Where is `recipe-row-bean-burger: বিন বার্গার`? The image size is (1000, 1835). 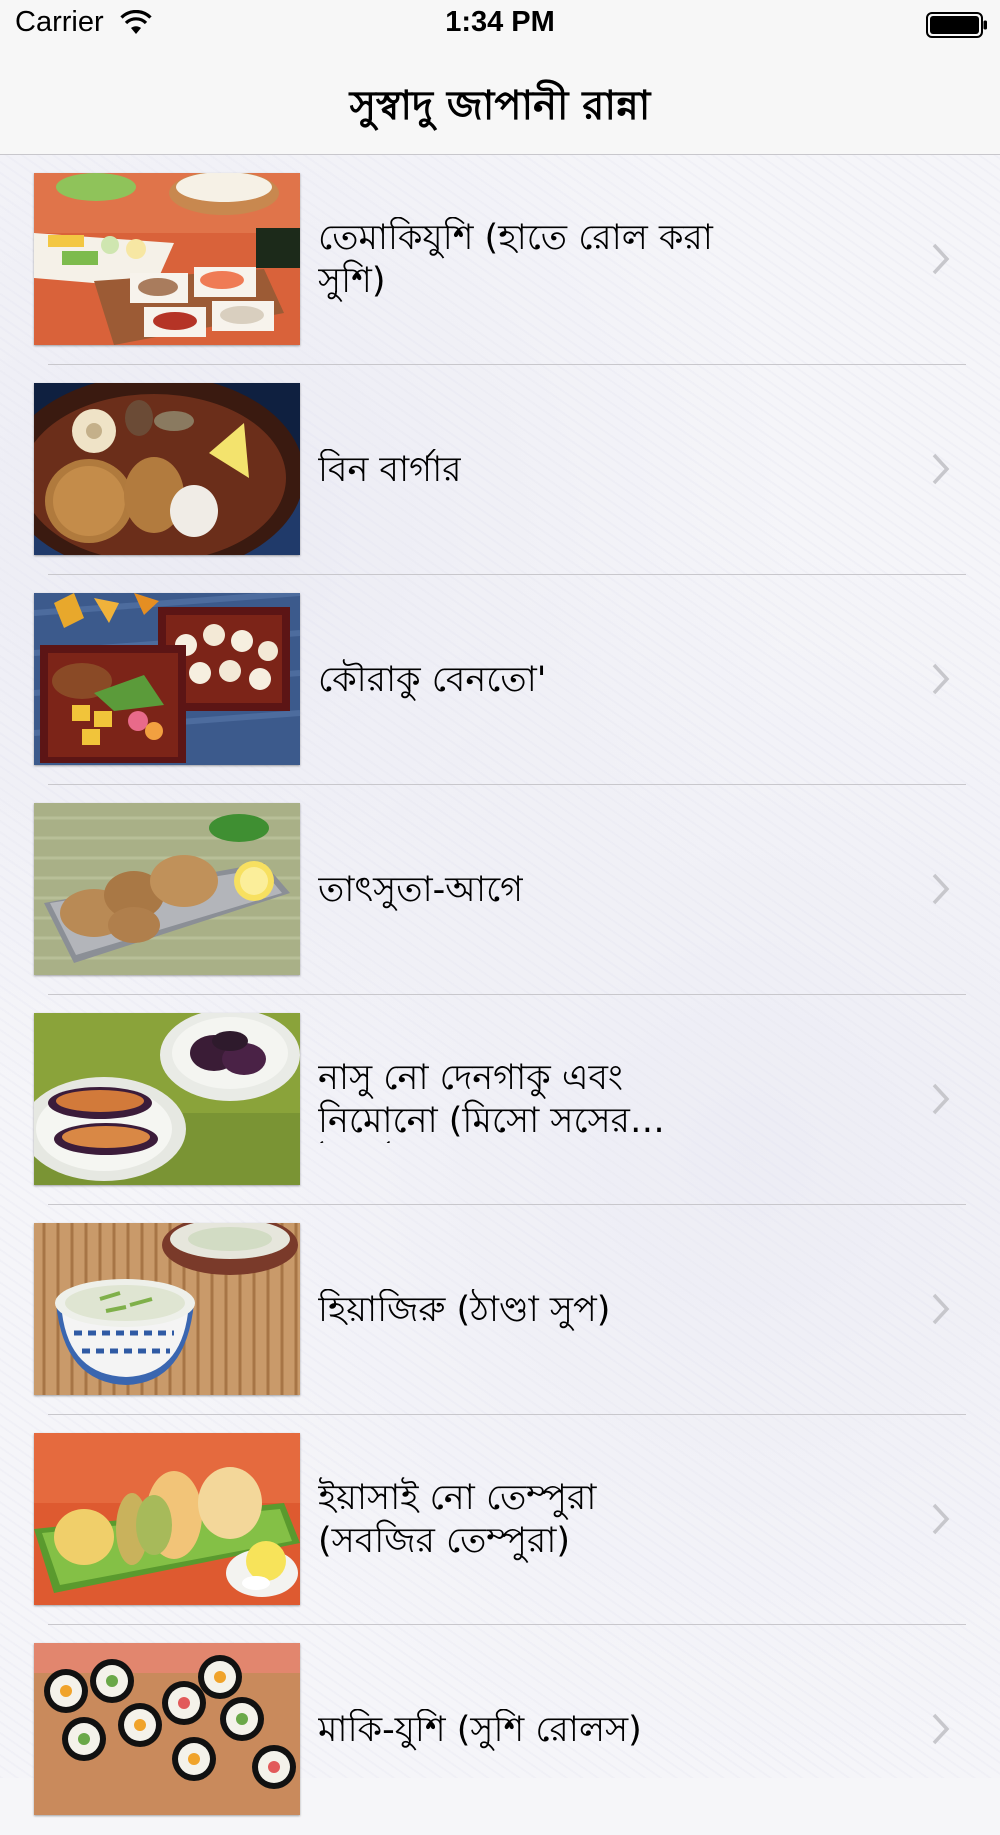
recipe-row-bean-burger: বিন বার্গার is located at coordinates (500, 470).